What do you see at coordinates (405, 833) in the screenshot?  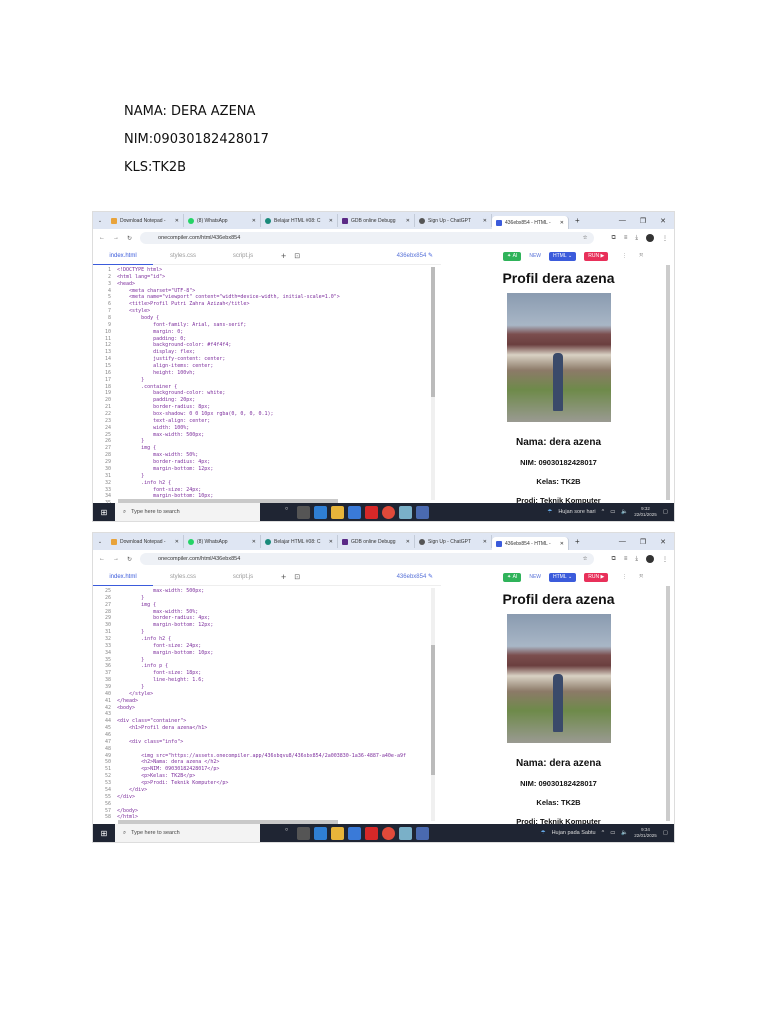 I see `notepad-icon` at bounding box center [405, 833].